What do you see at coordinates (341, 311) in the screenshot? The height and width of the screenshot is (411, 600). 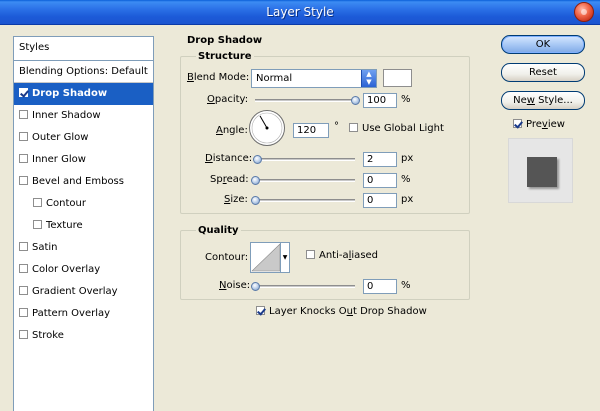 I see `layer-knocks-out: Layer Knocks Out Drop Shadow` at bounding box center [341, 311].